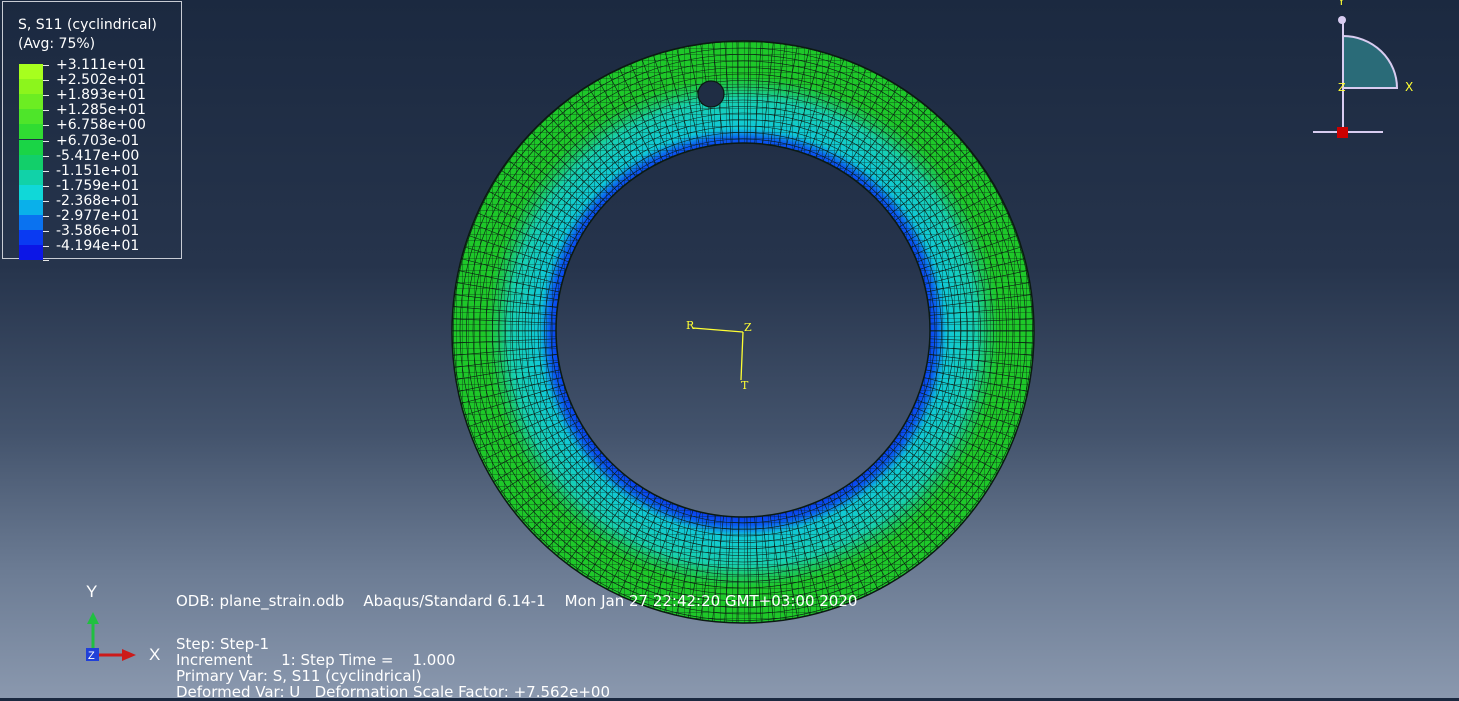  I want to click on triad-x-arrow, so click(129, 655).